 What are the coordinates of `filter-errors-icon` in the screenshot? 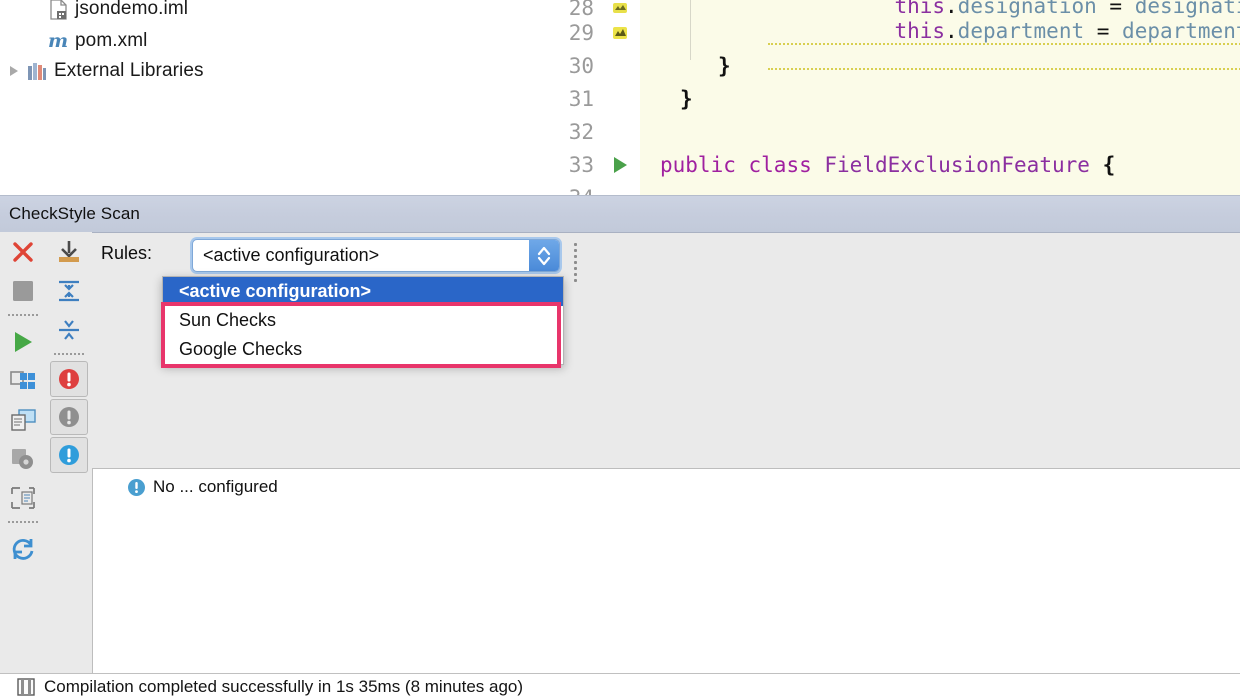 It's located at (69, 379).